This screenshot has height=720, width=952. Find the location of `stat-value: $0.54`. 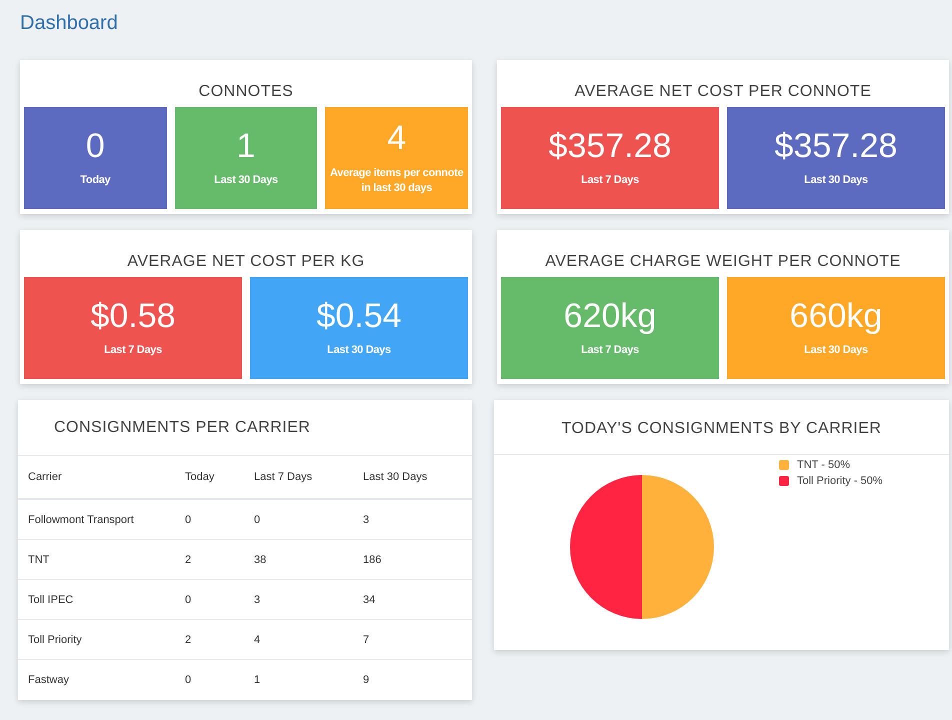

stat-value: $0.54 is located at coordinates (359, 317).